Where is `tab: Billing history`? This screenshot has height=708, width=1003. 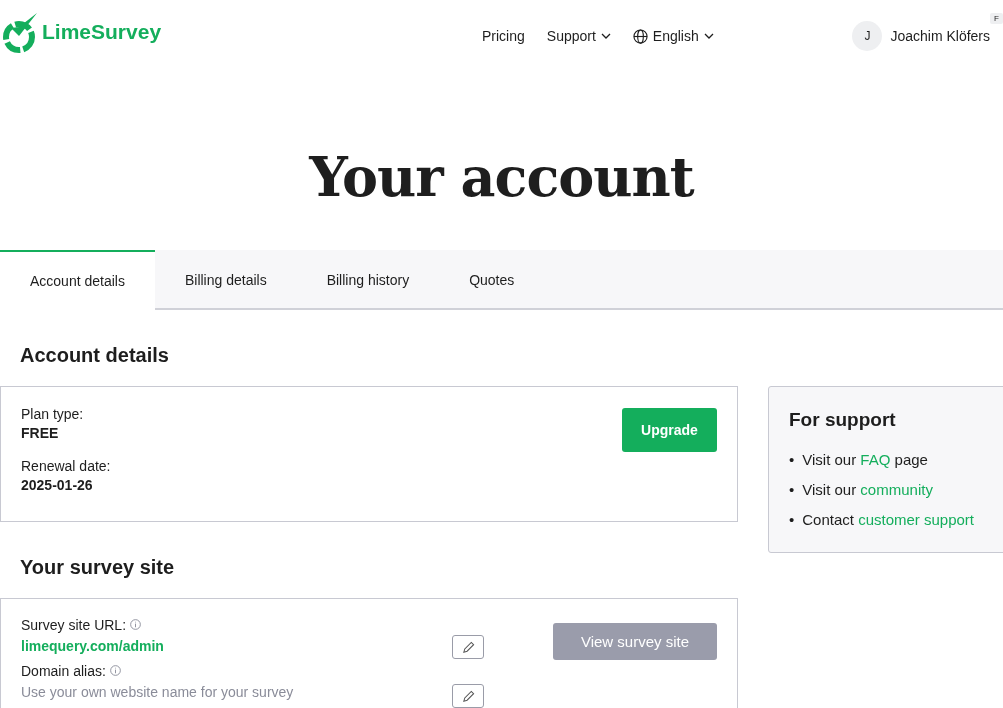 tab: Billing history is located at coordinates (368, 279).